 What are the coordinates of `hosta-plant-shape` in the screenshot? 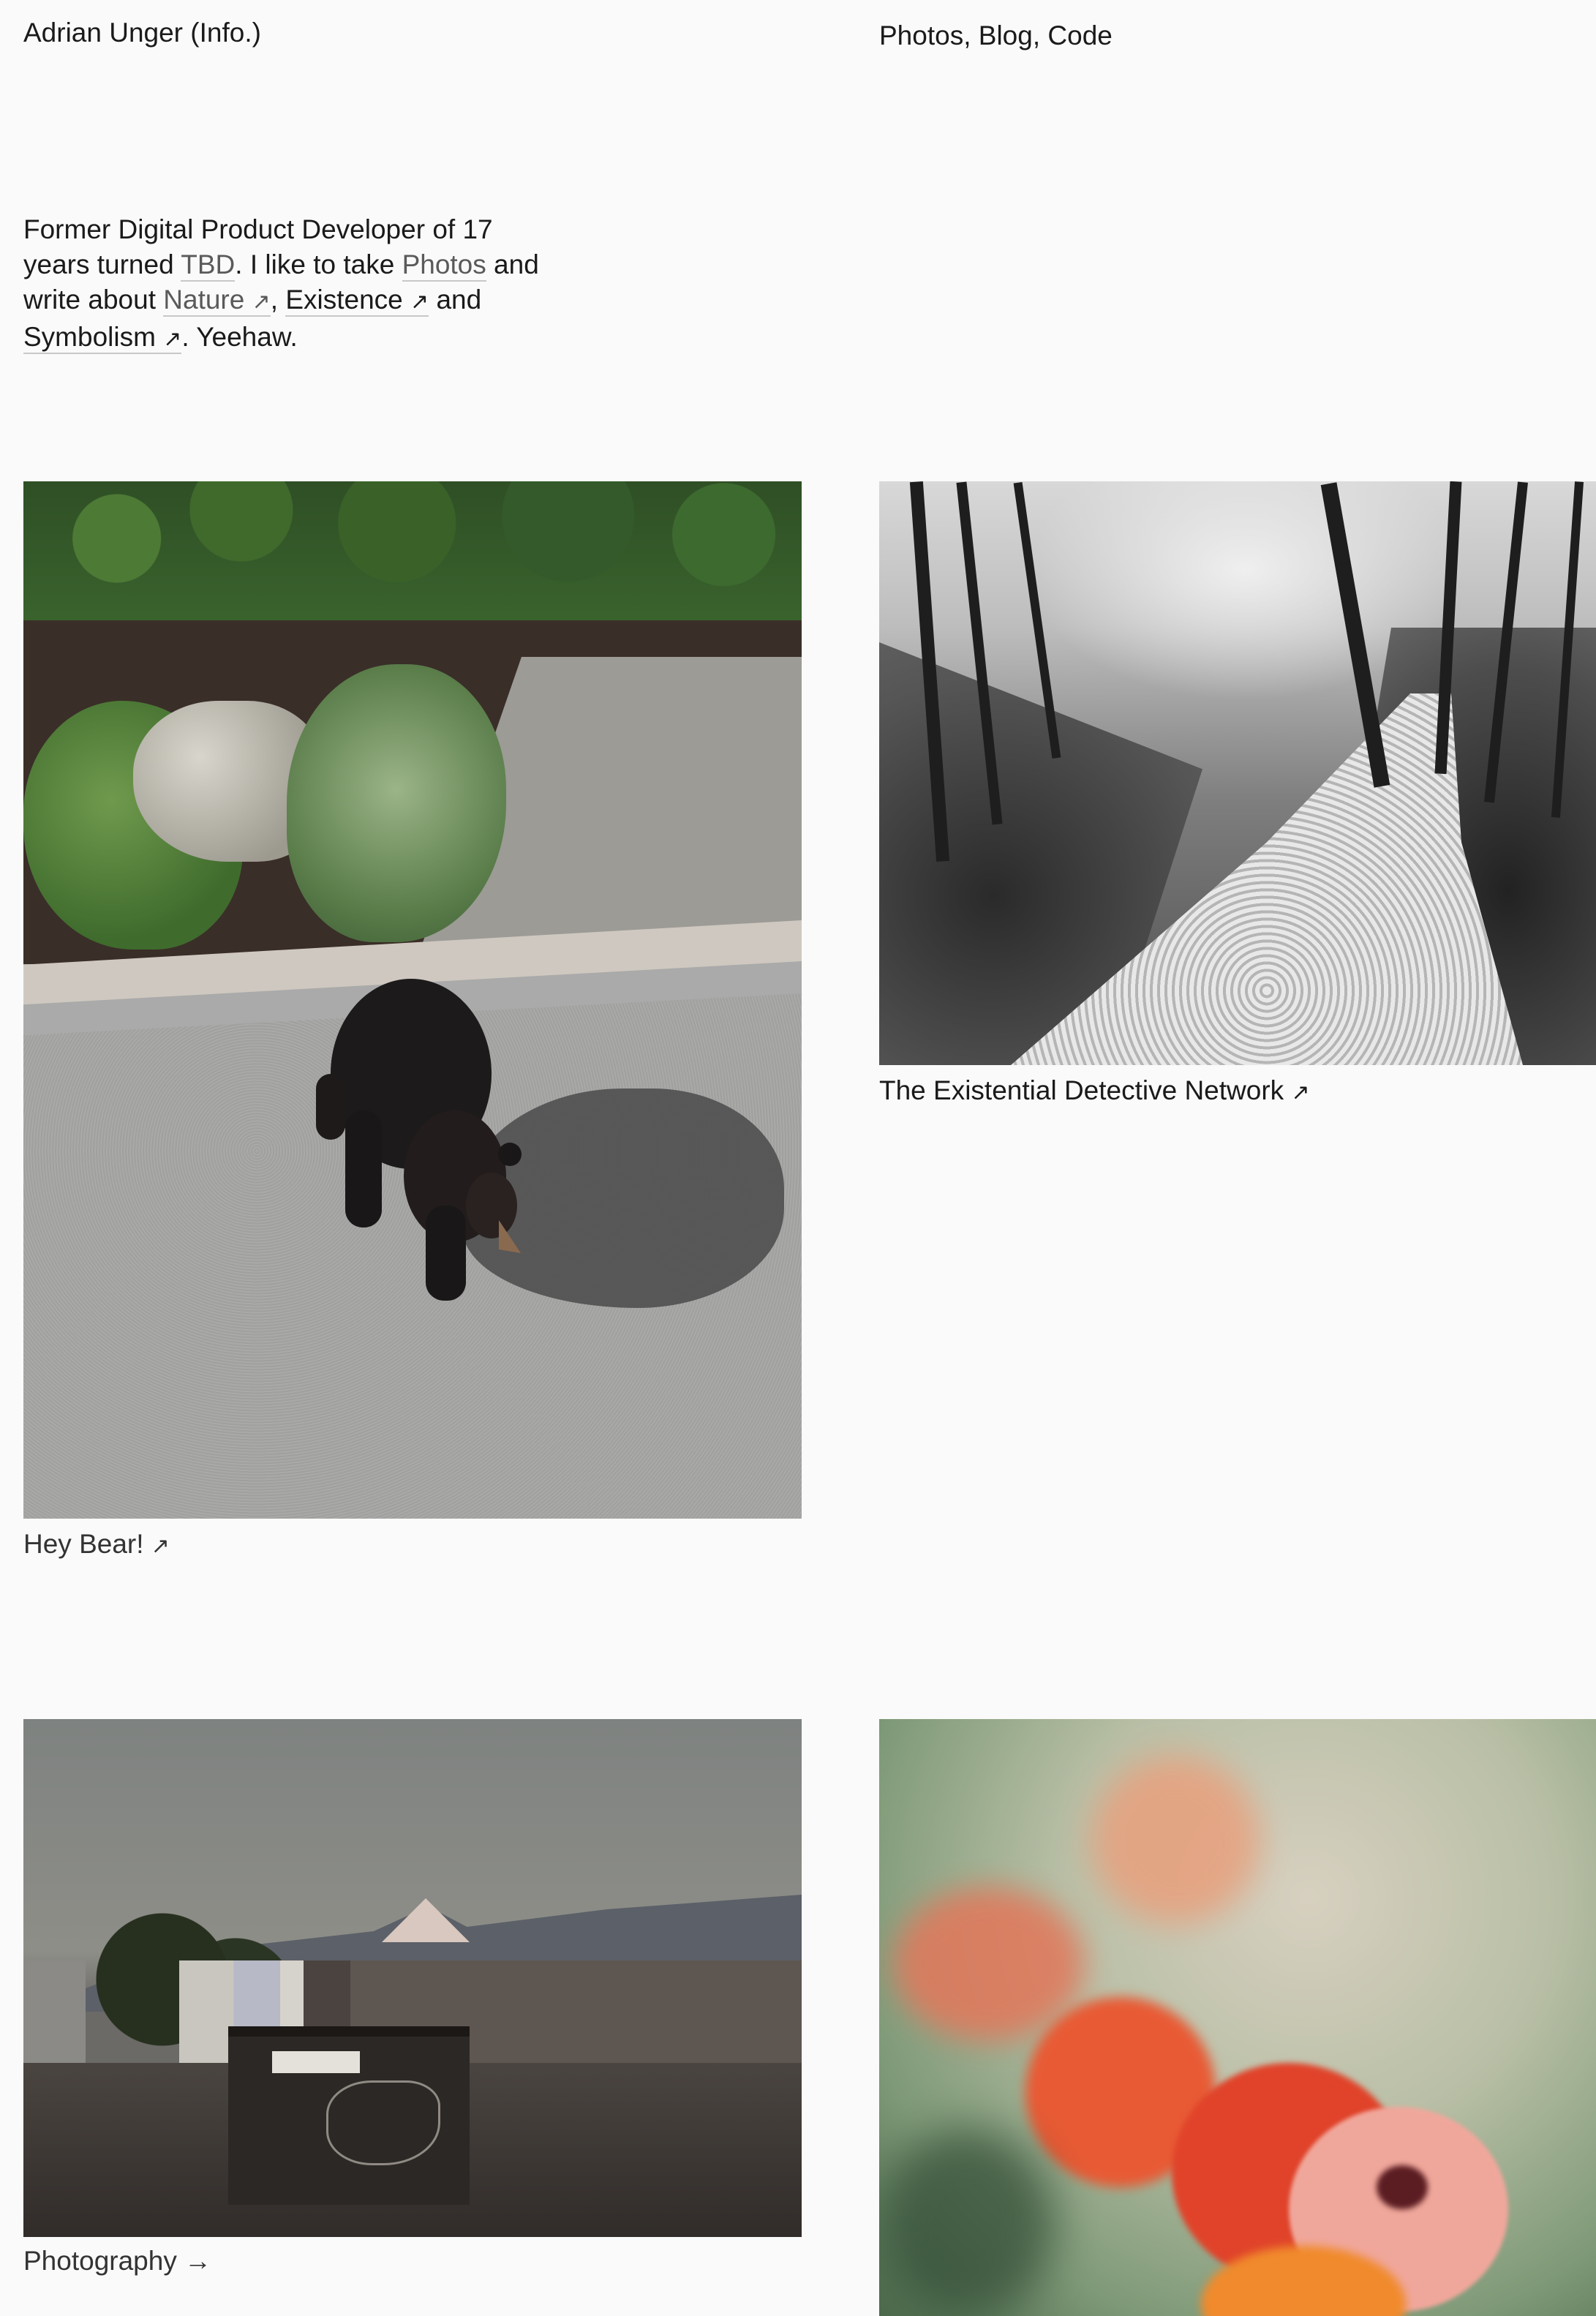 It's located at (397, 803).